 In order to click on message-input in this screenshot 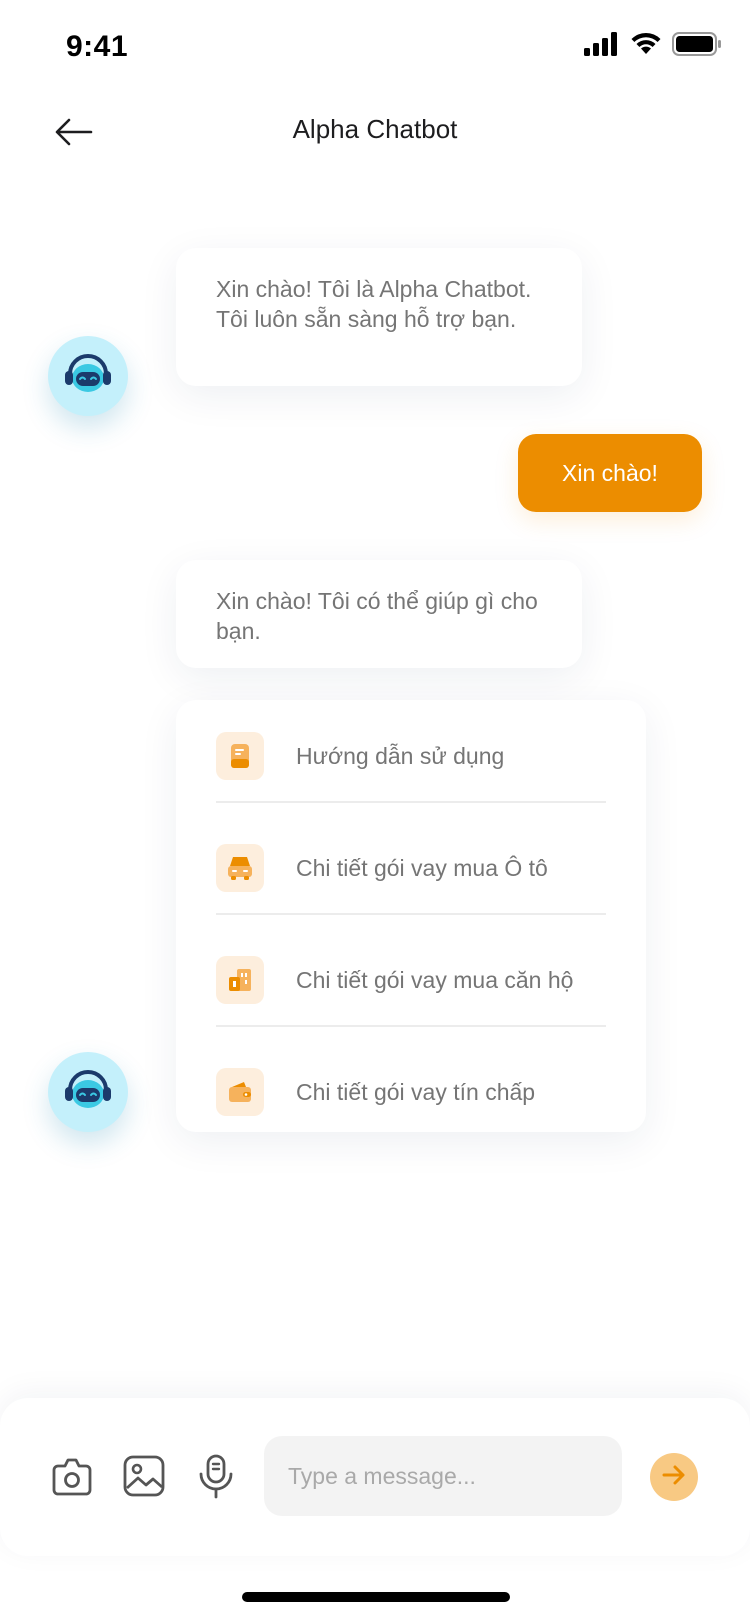, I will do `click(443, 1476)`.